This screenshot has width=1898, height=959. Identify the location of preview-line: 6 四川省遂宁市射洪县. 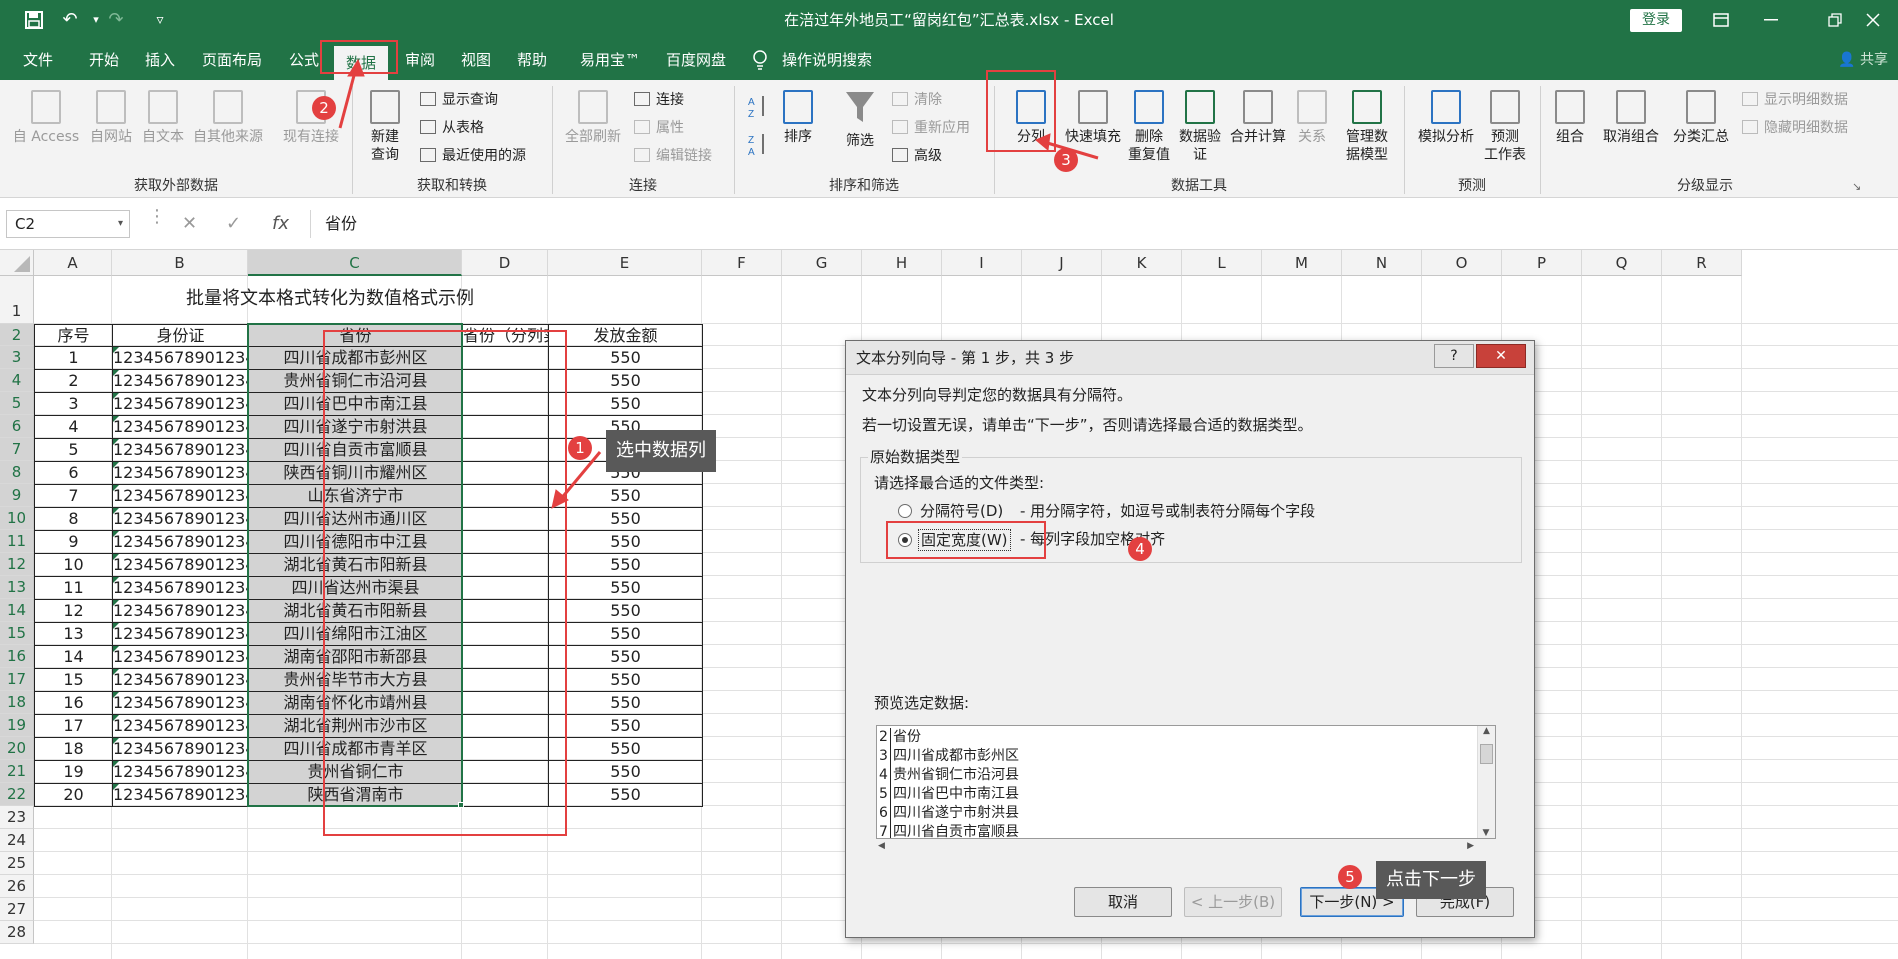
(948, 813).